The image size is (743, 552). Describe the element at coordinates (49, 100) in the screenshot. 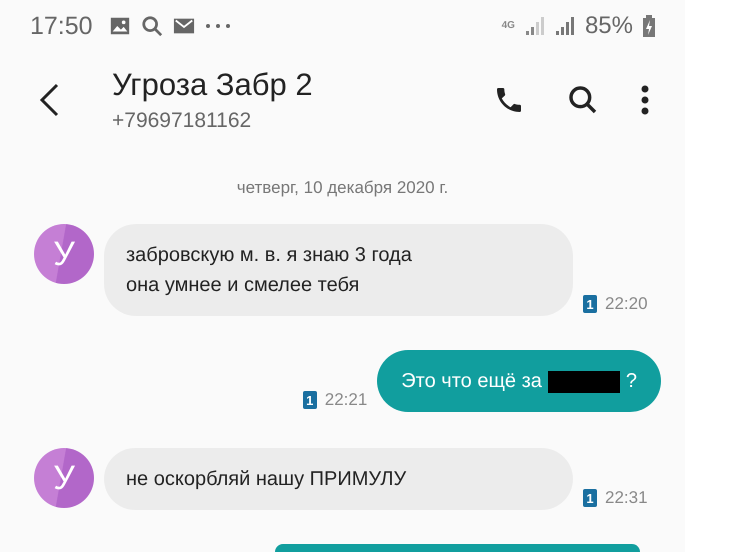

I see `back-button` at that location.